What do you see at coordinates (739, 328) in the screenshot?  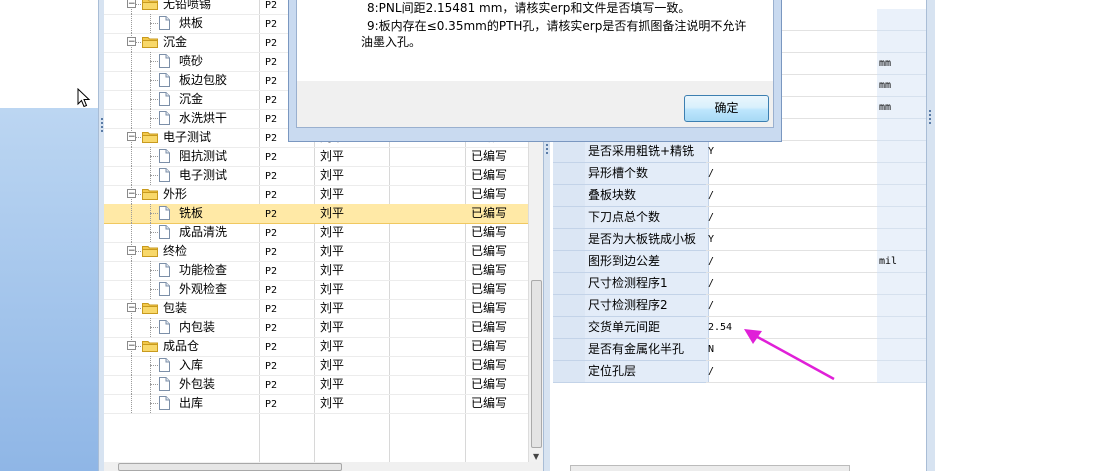 I see `property-row: 交货单元间距 2.54` at bounding box center [739, 328].